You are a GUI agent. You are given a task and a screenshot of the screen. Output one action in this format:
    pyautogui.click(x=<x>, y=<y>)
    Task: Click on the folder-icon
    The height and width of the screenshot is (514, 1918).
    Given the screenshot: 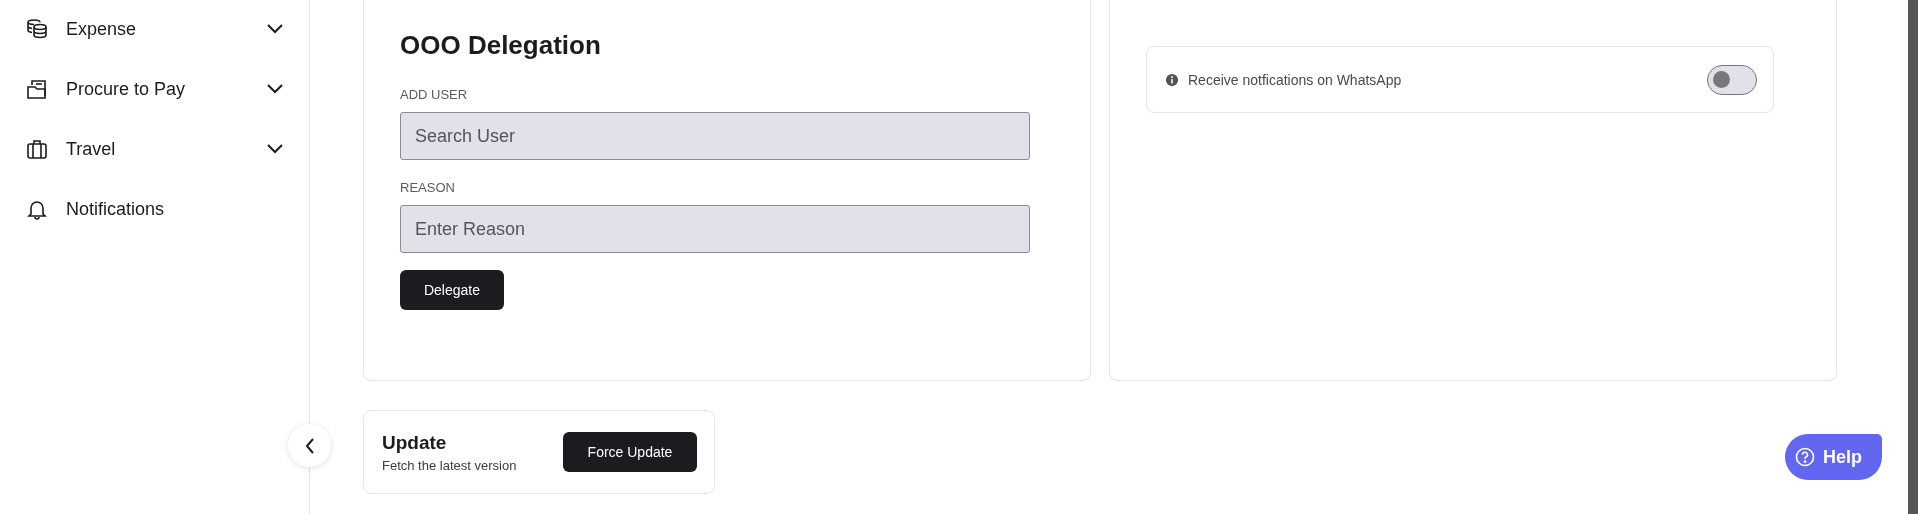 What is the action you would take?
    pyautogui.click(x=37, y=89)
    